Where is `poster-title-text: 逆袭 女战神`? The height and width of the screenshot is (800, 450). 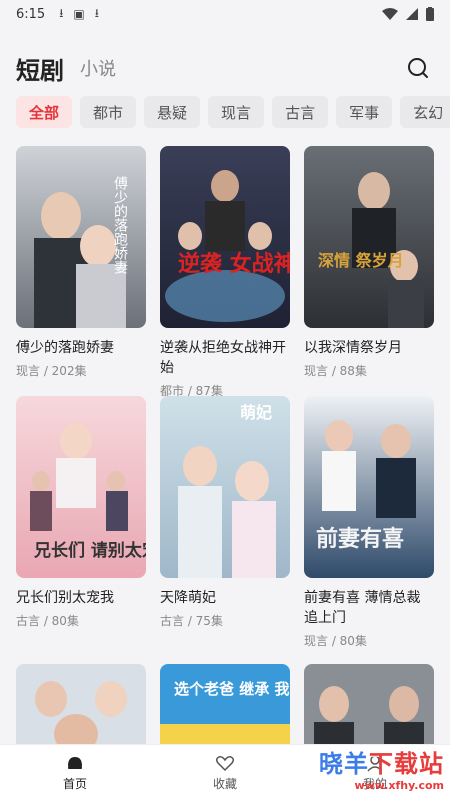
poster-title-text: 逆袭 女战神 is located at coordinates (234, 264).